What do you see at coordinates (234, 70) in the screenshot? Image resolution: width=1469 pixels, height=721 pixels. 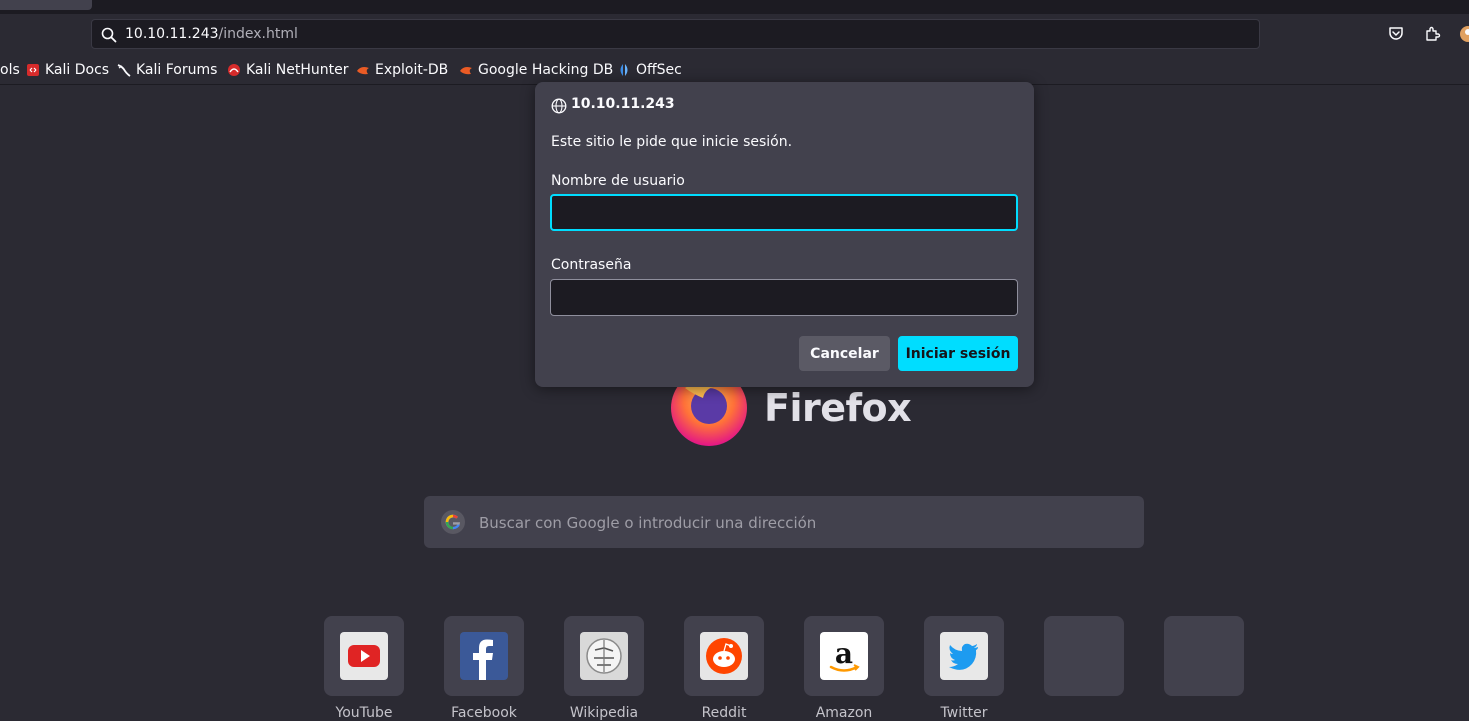 I see `nethunter-icon` at bounding box center [234, 70].